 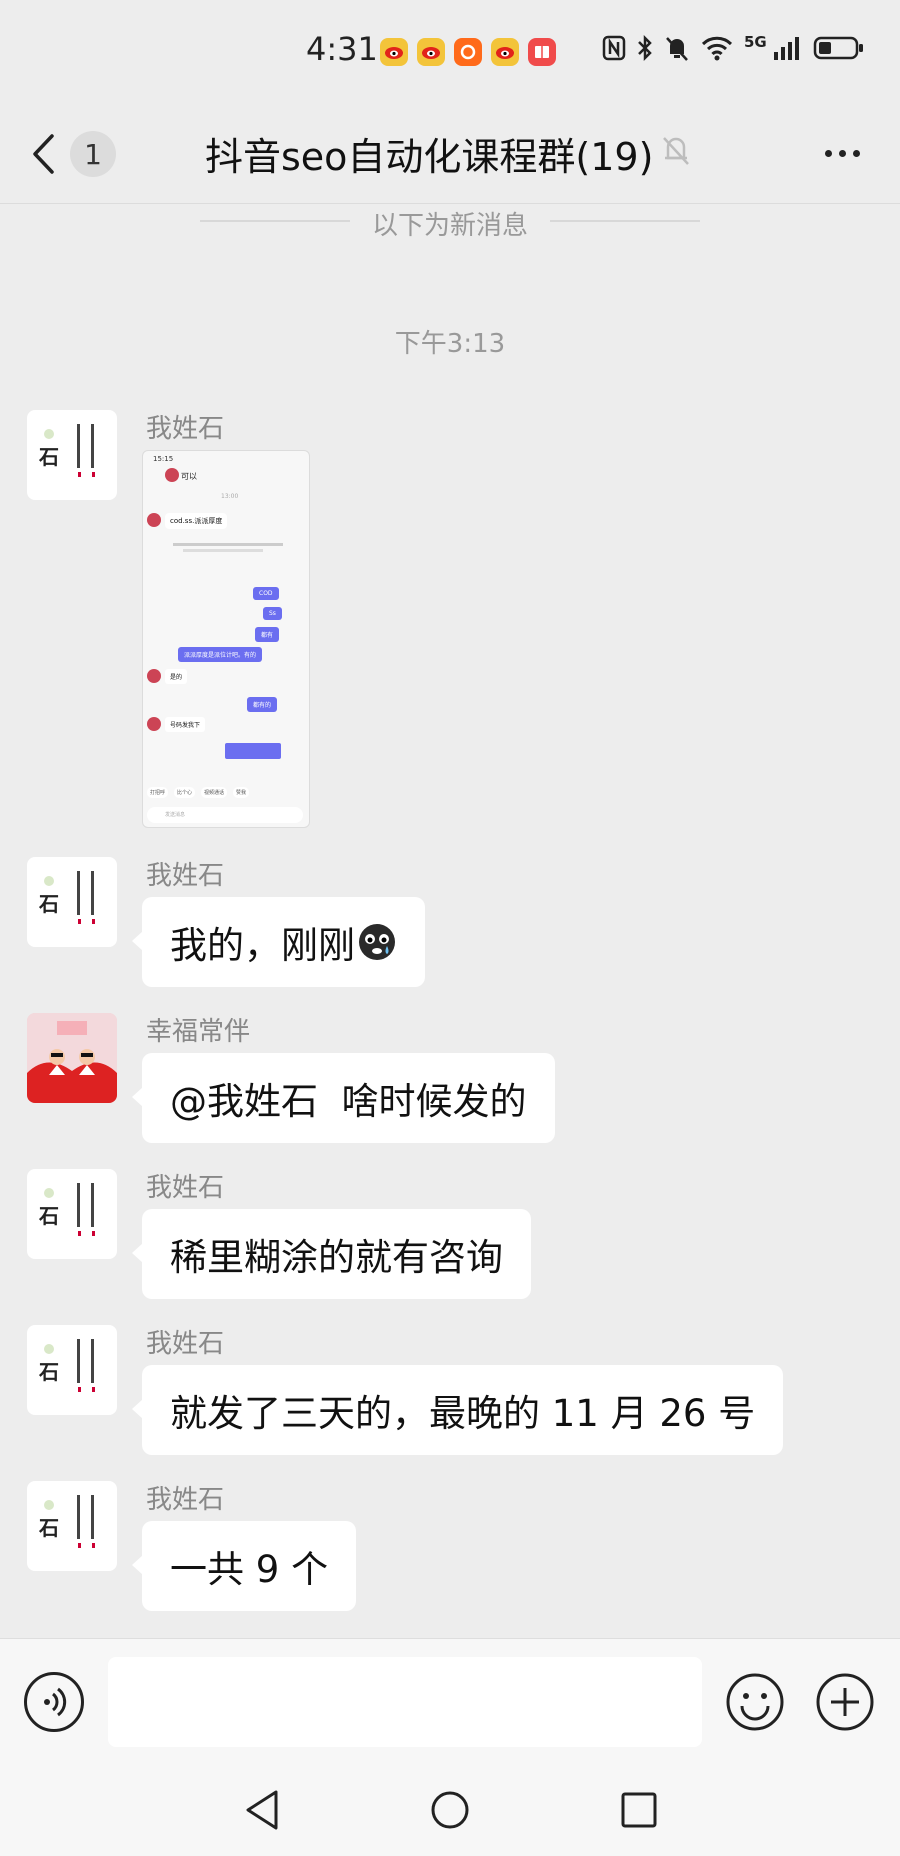 What do you see at coordinates (838, 48) in the screenshot?
I see `battery-icon` at bounding box center [838, 48].